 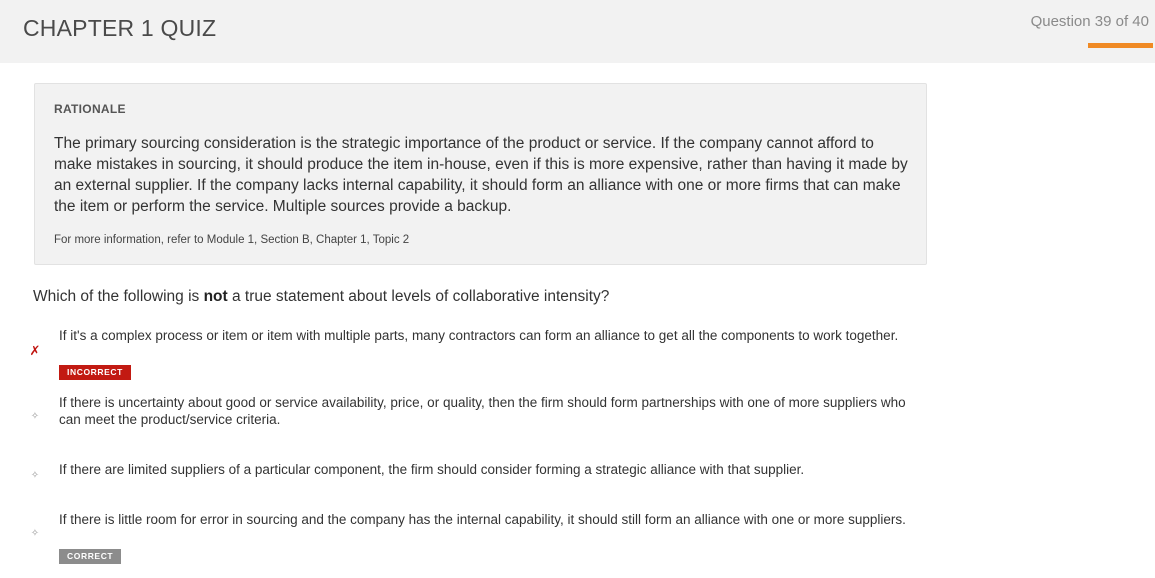 What do you see at coordinates (577, 31) in the screenshot?
I see `quiz-header: CHAPTER 1 QUIZ Question 39 of 40` at bounding box center [577, 31].